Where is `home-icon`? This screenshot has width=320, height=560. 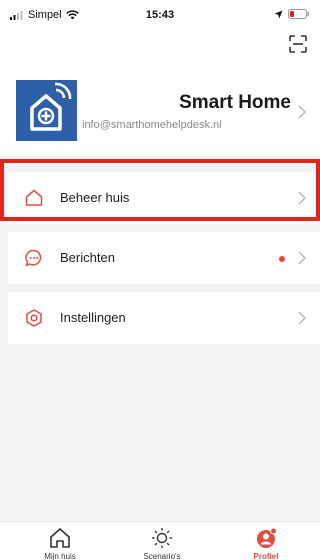 home-icon is located at coordinates (60, 538).